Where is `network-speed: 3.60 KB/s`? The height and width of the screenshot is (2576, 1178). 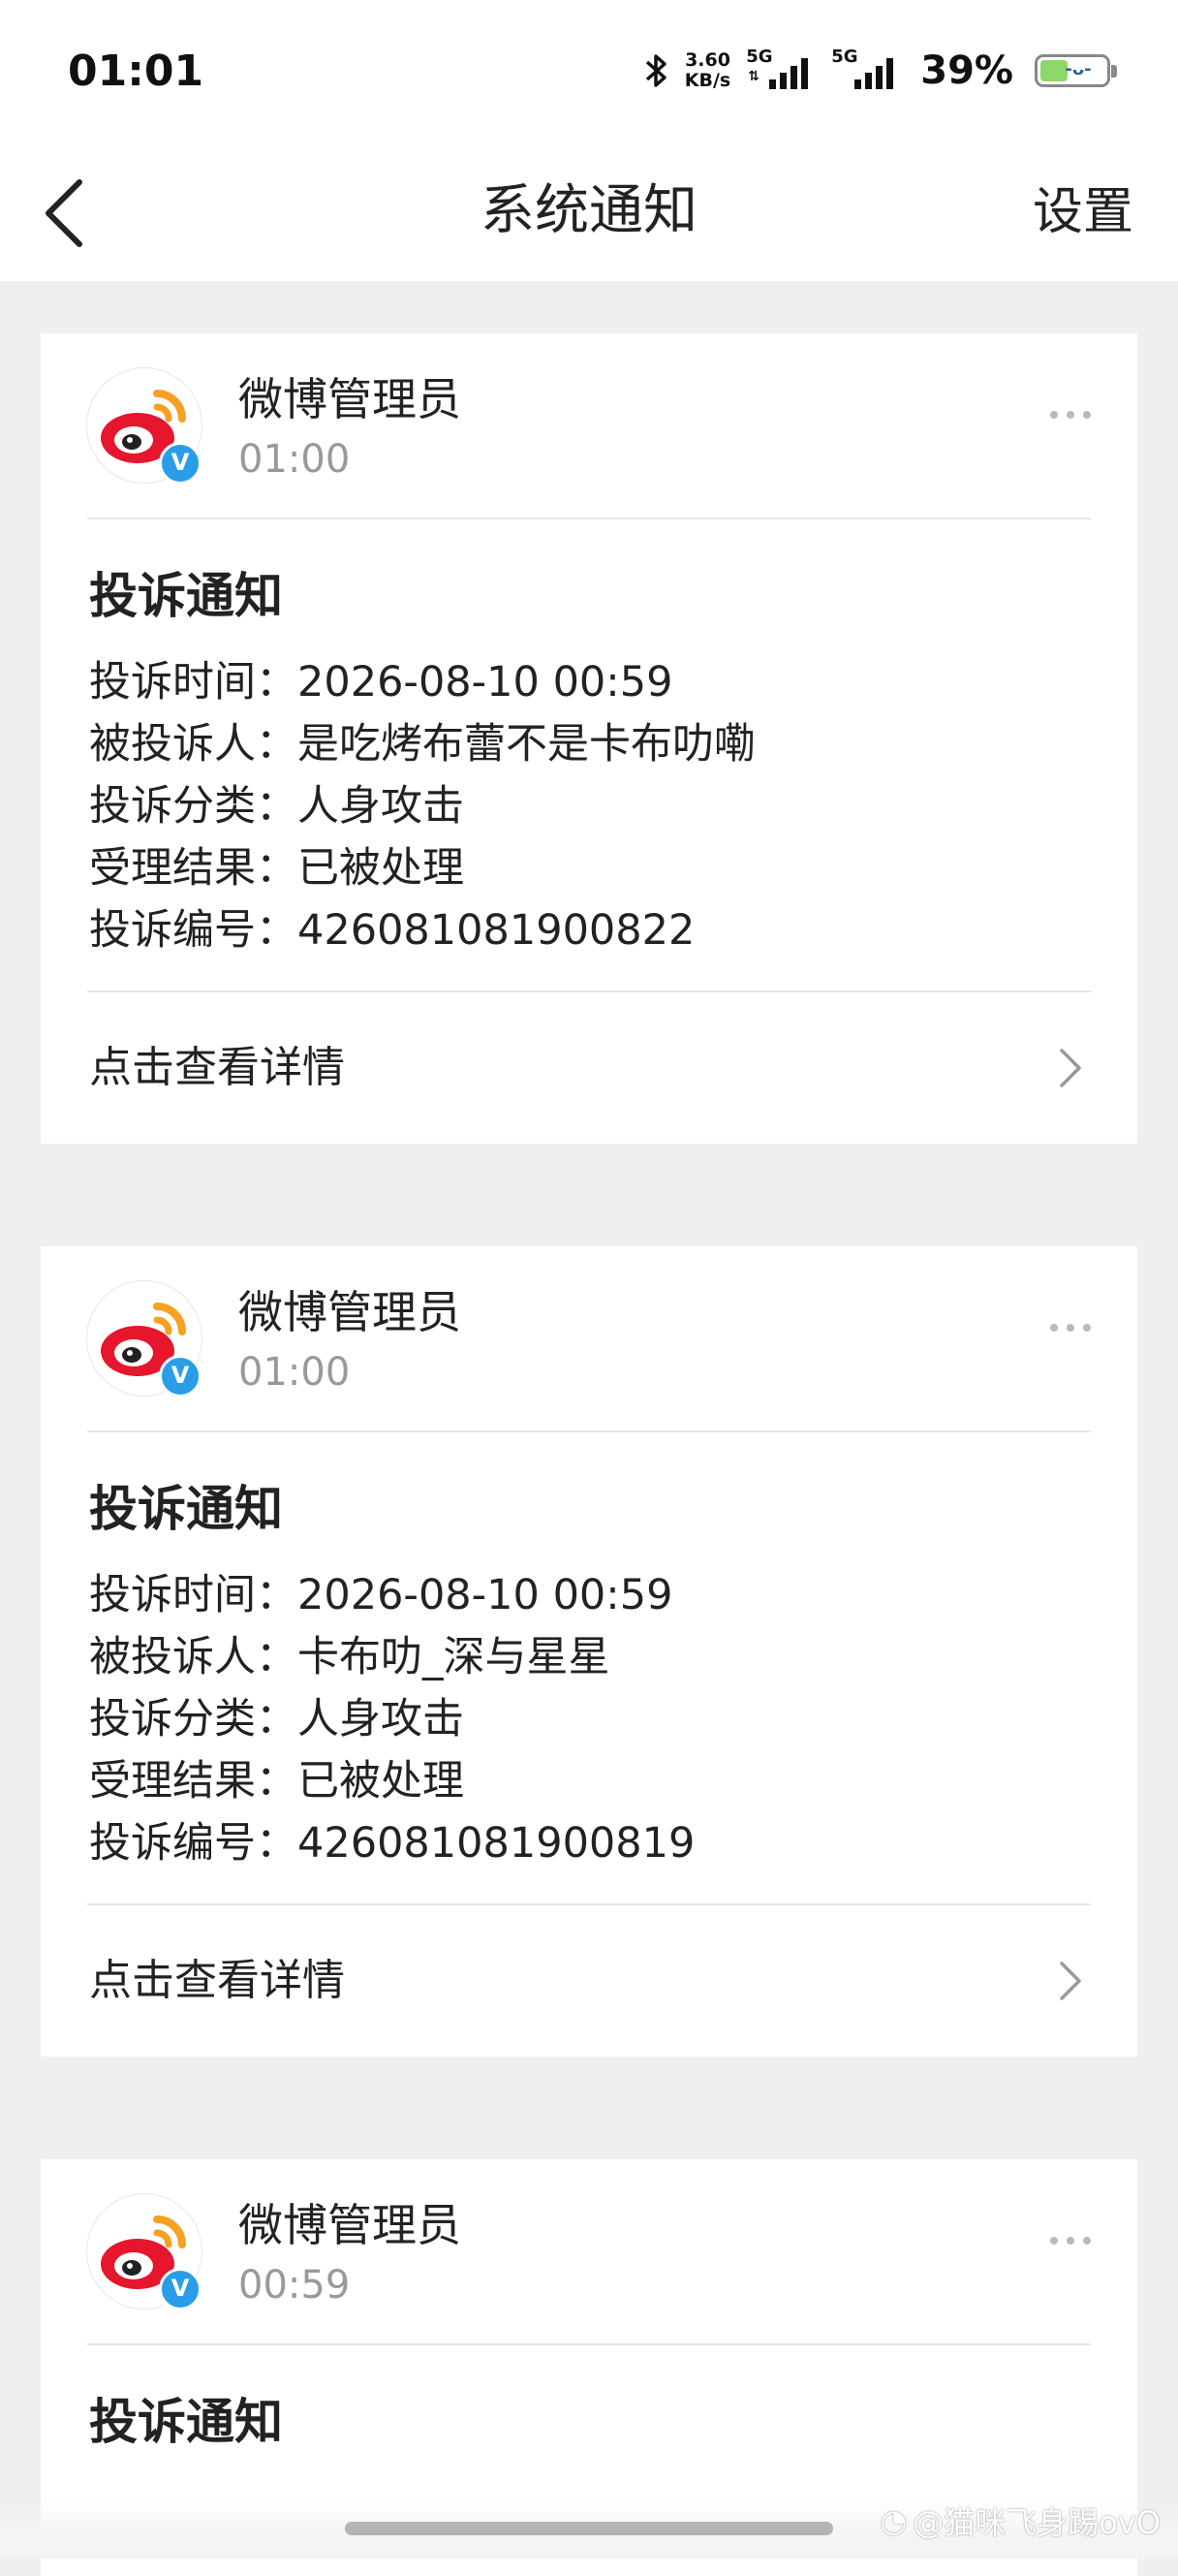 network-speed: 3.60 KB/s is located at coordinates (707, 70).